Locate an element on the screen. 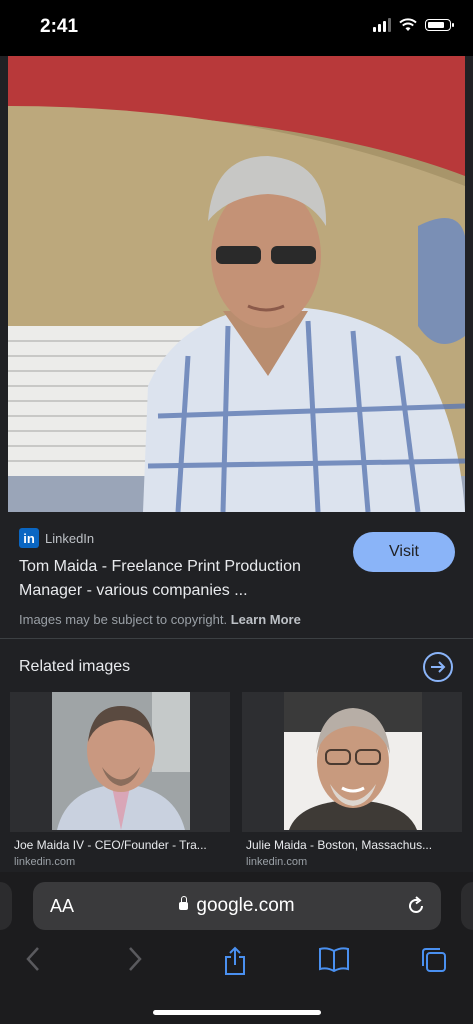 The image size is (473, 1024). visit-button: Visit is located at coordinates (404, 552).